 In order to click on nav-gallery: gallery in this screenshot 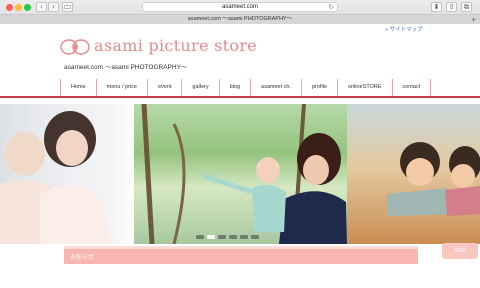, I will do `click(199, 87)`.